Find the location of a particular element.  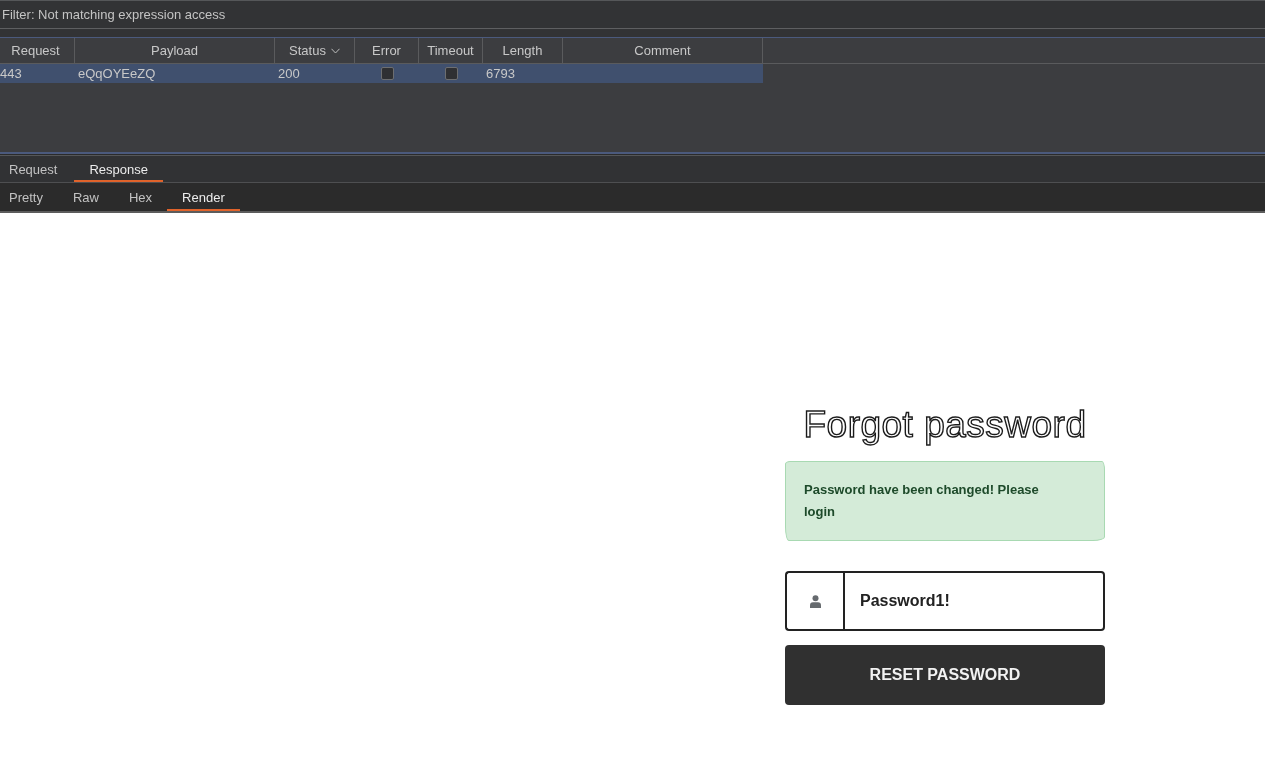

password-input: Password1! is located at coordinates (974, 601).